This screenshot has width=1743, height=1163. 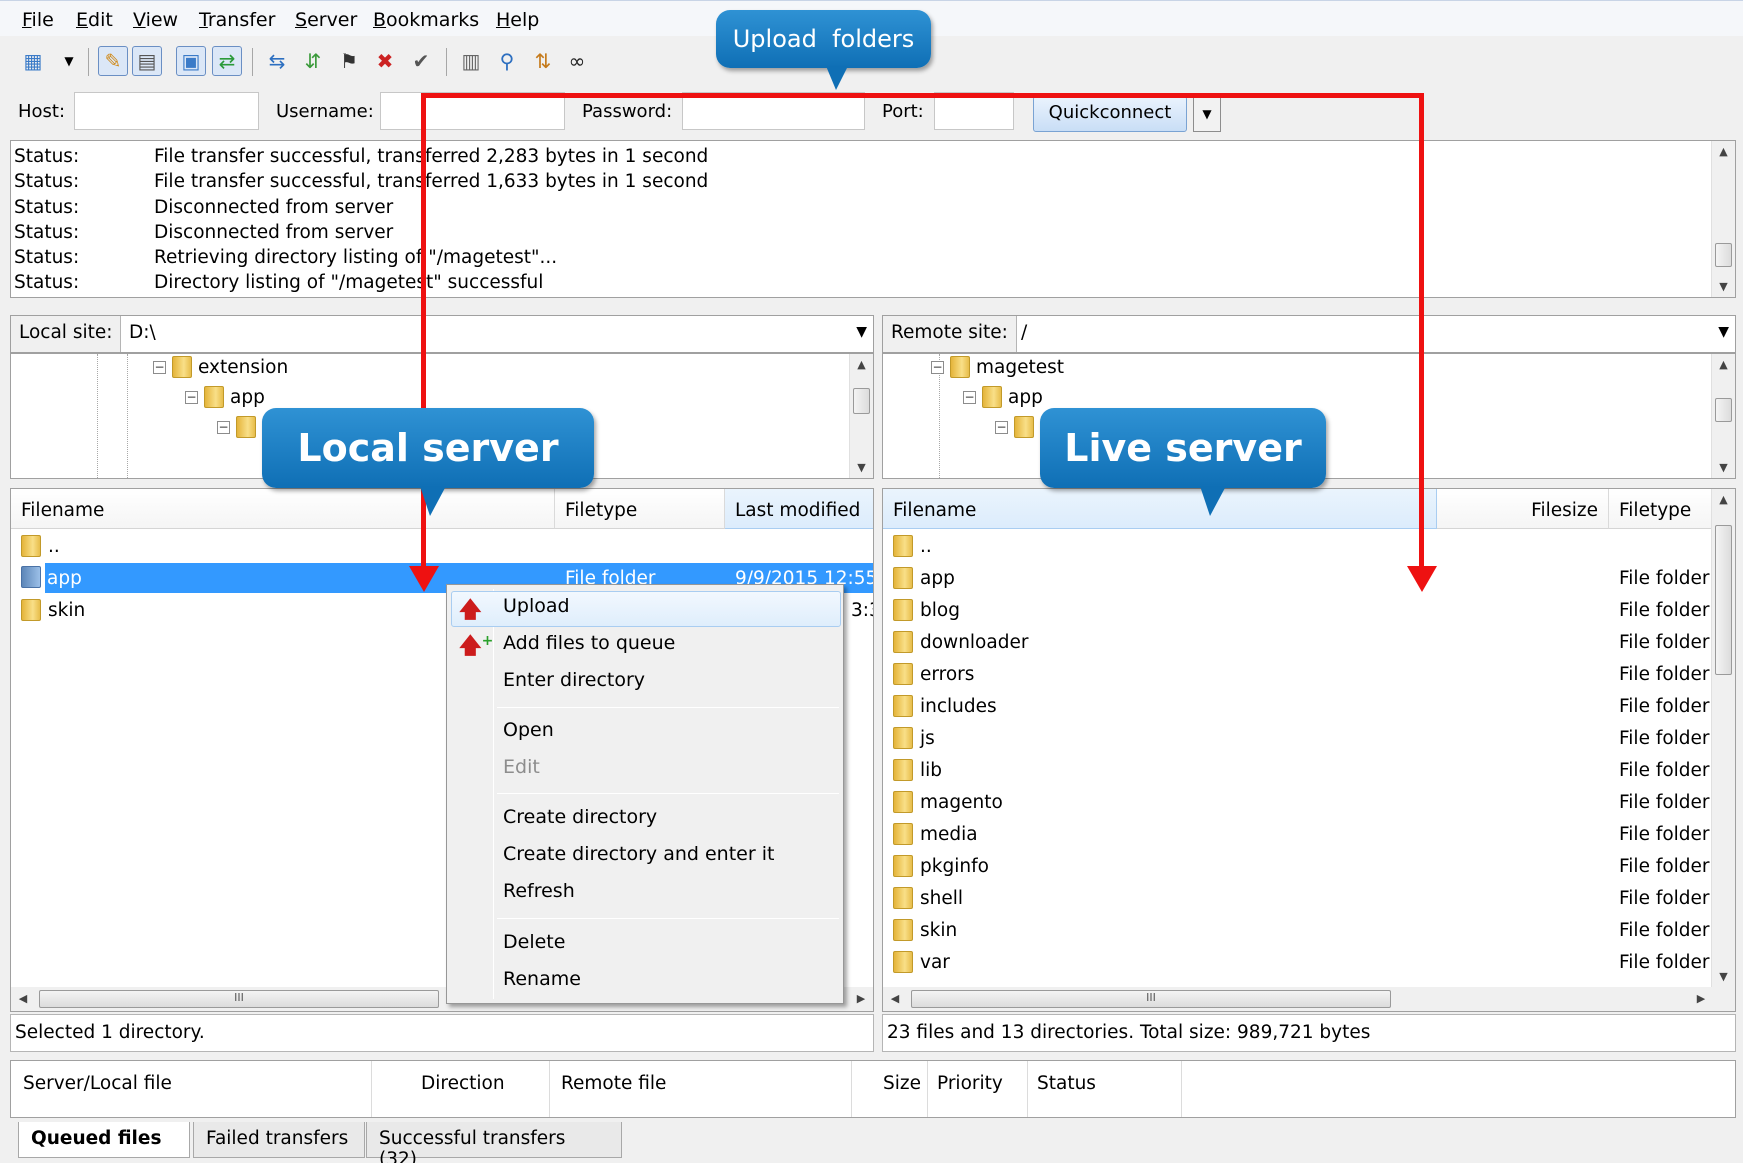 I want to click on remote-list-scrollbar: ▲ ▼, so click(x=1723, y=738).